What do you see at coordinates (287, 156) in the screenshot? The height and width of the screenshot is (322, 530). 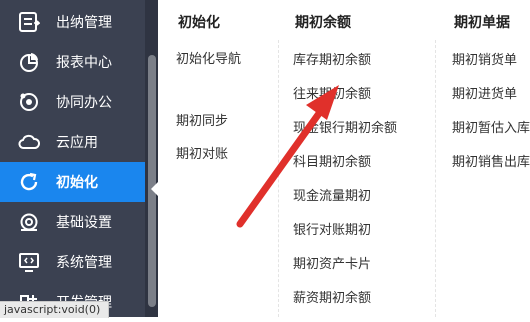 I see `annotation-arrow` at bounding box center [287, 156].